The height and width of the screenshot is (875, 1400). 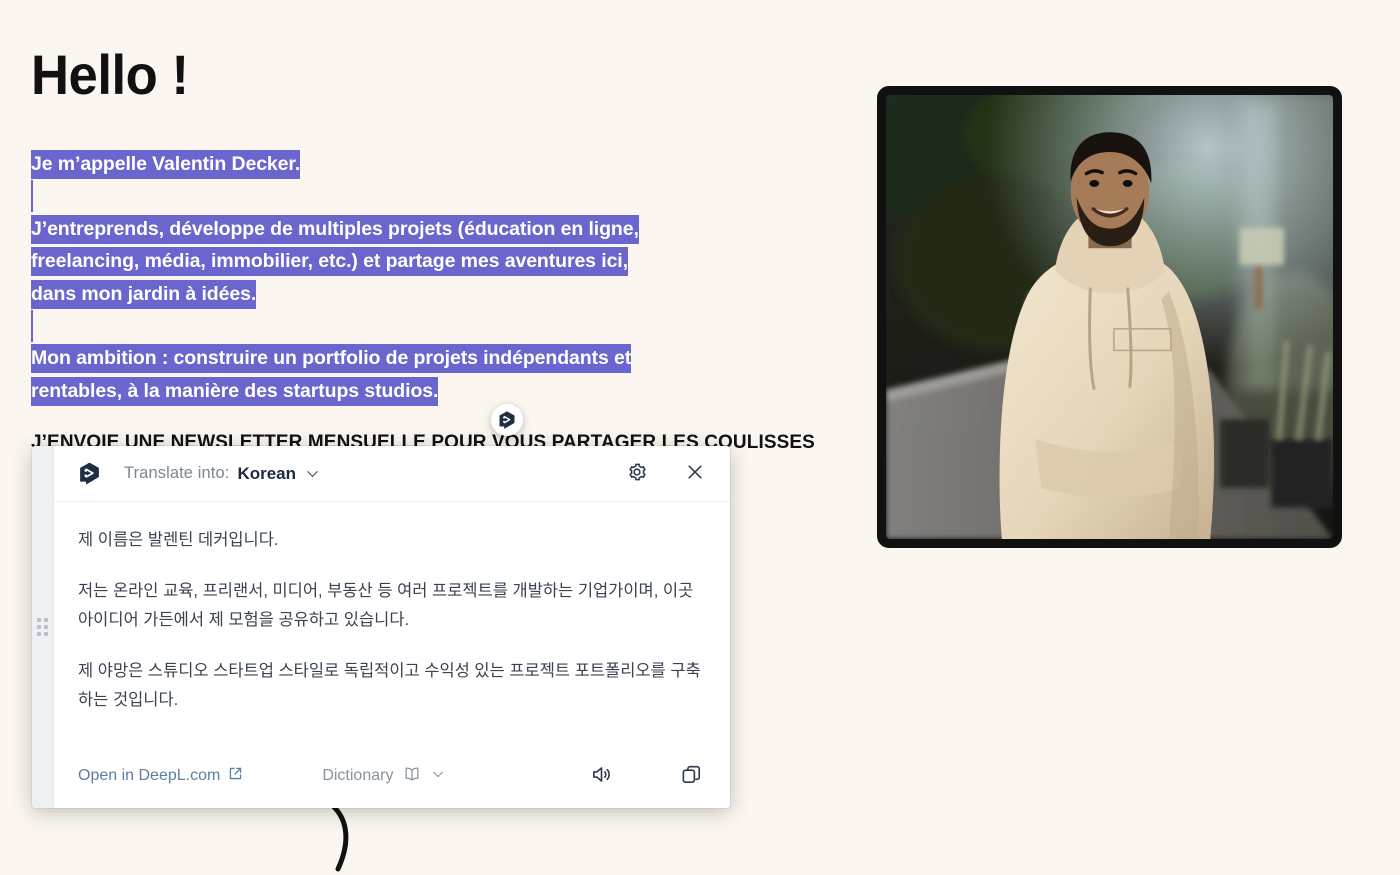 What do you see at coordinates (149, 775) in the screenshot?
I see `open-in-deepl-label: Open in DeepL.com` at bounding box center [149, 775].